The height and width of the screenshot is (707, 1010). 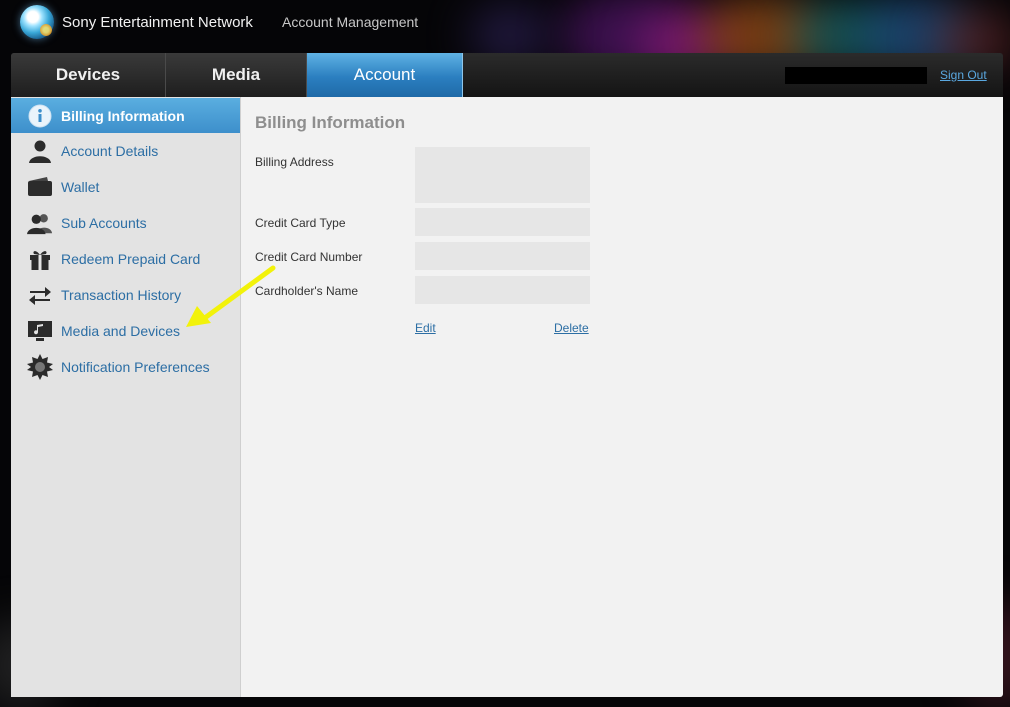 I want to click on sidebar-item-label: Wallet, so click(x=80, y=187).